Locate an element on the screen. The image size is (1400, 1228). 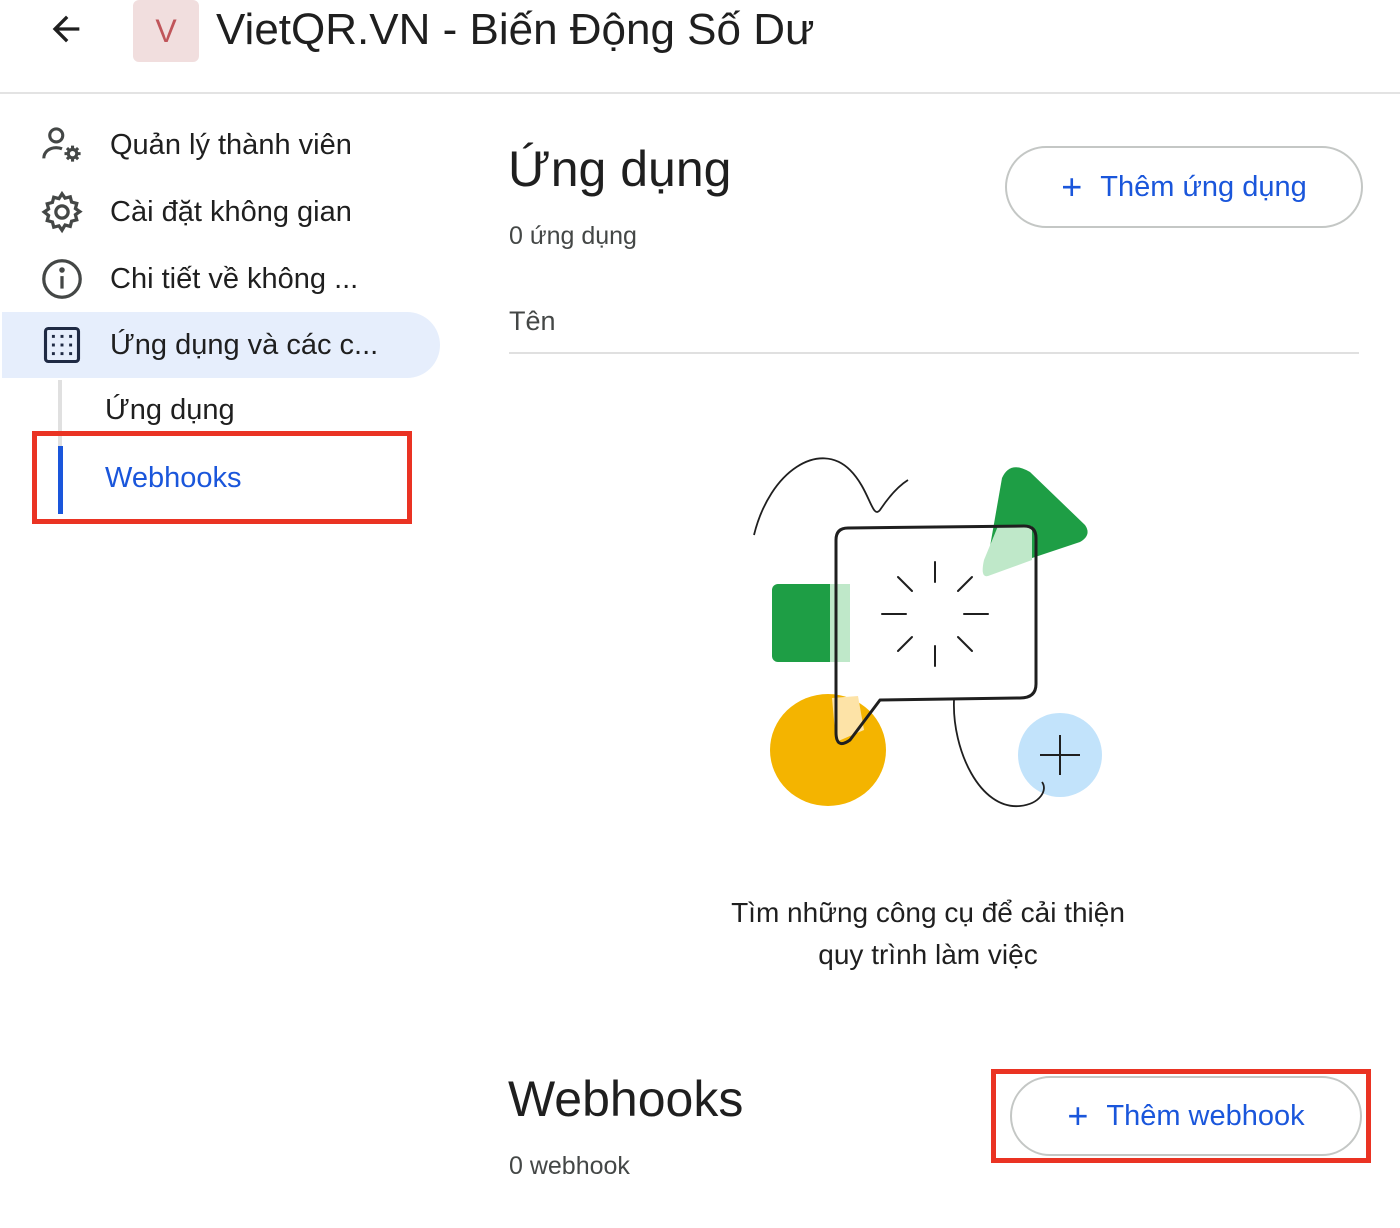
highlight-webhooks-nav is located at coordinates (222, 477).